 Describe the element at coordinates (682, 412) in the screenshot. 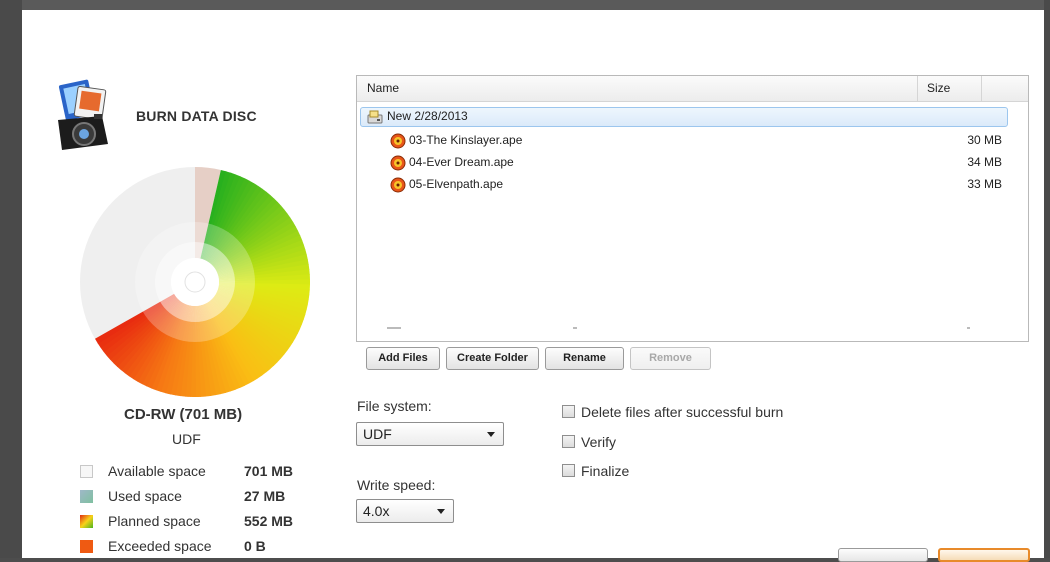

I see `delete-files-label: Delete files after successful burn` at that location.